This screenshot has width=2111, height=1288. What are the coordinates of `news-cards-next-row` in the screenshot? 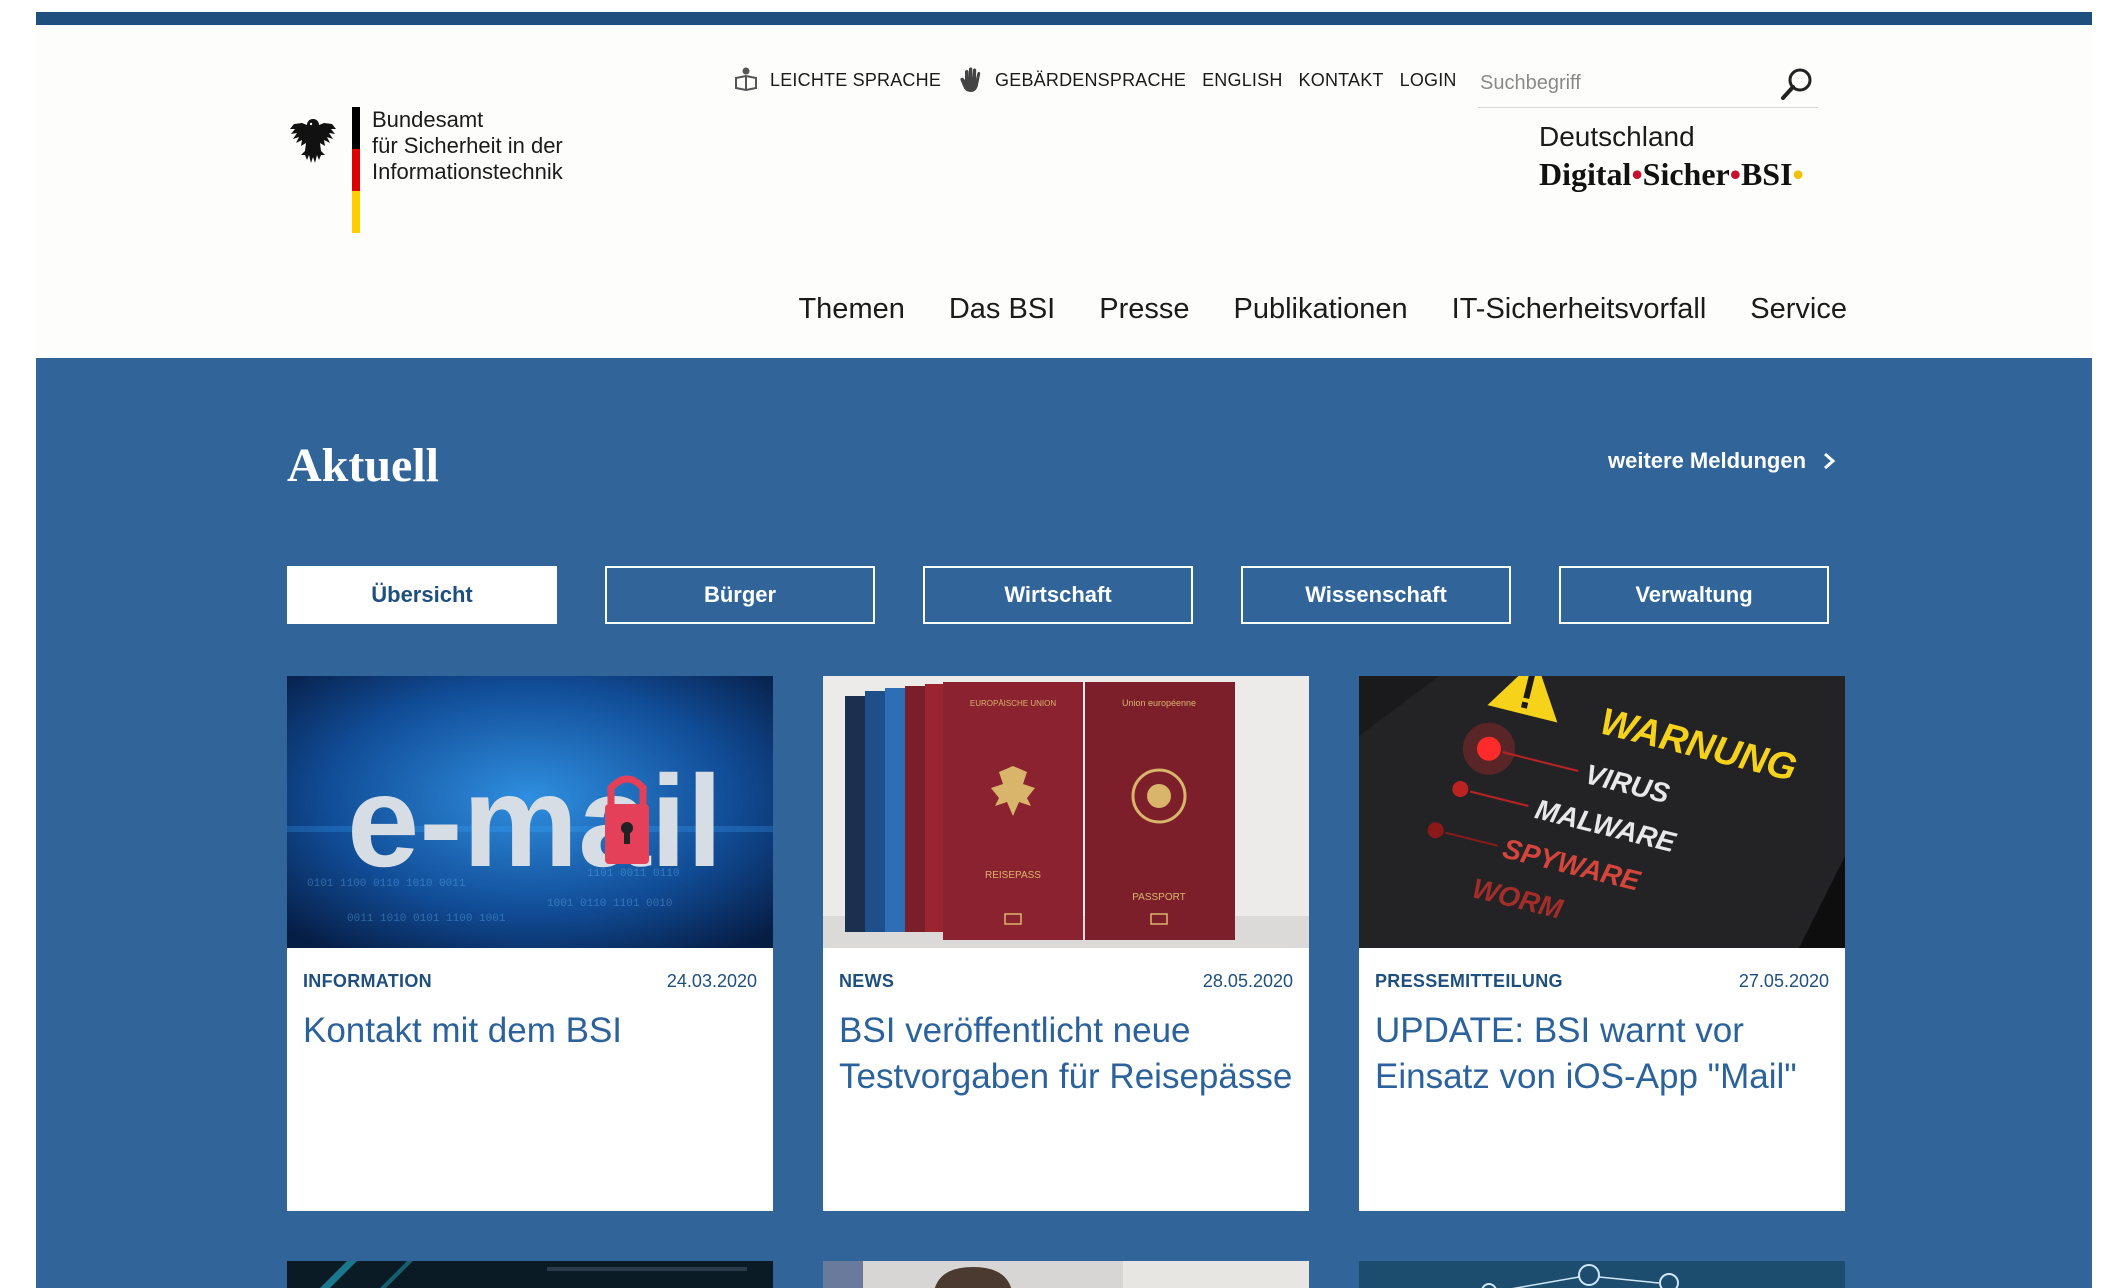 It's located at (1066, 1274).